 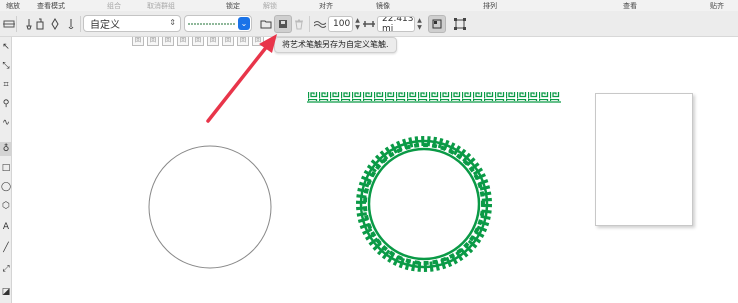 I want to click on greek-key-ring, so click(x=424, y=204).